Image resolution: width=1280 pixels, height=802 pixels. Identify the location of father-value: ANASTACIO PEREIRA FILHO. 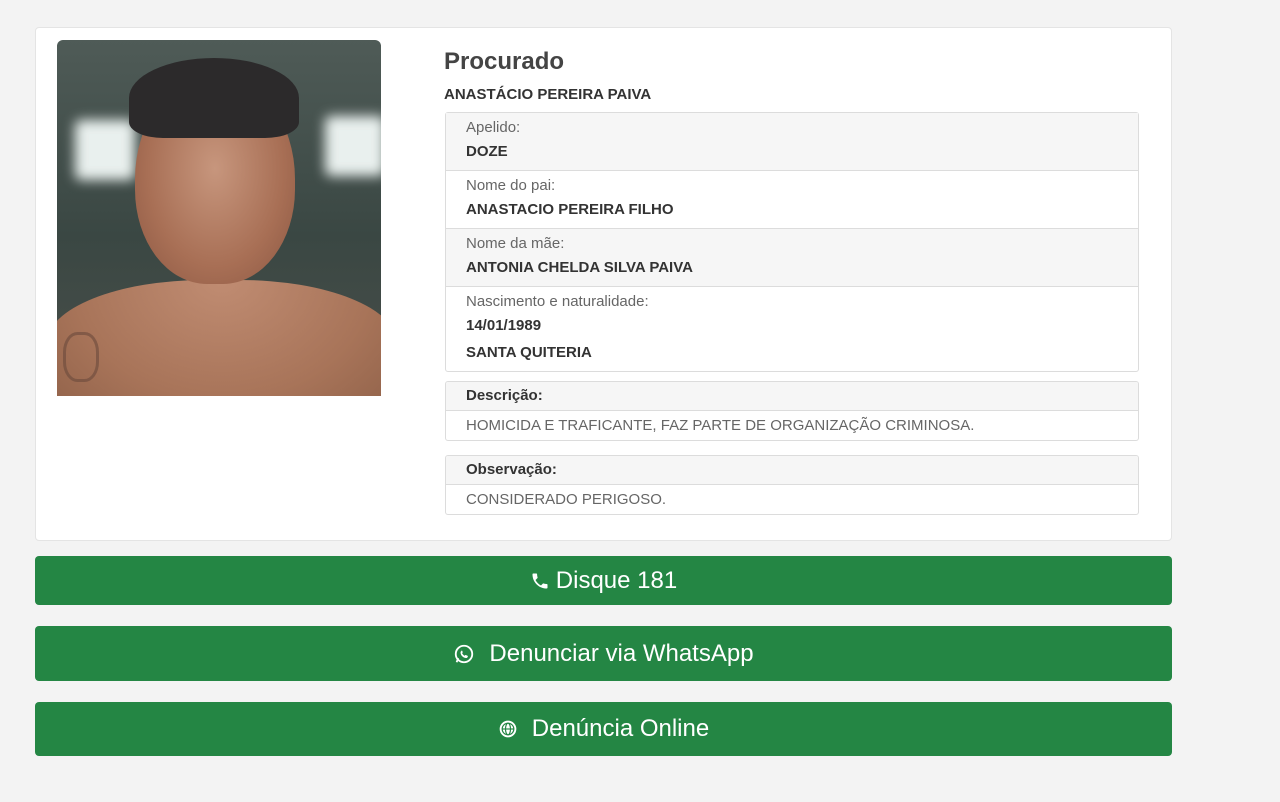
(570, 209).